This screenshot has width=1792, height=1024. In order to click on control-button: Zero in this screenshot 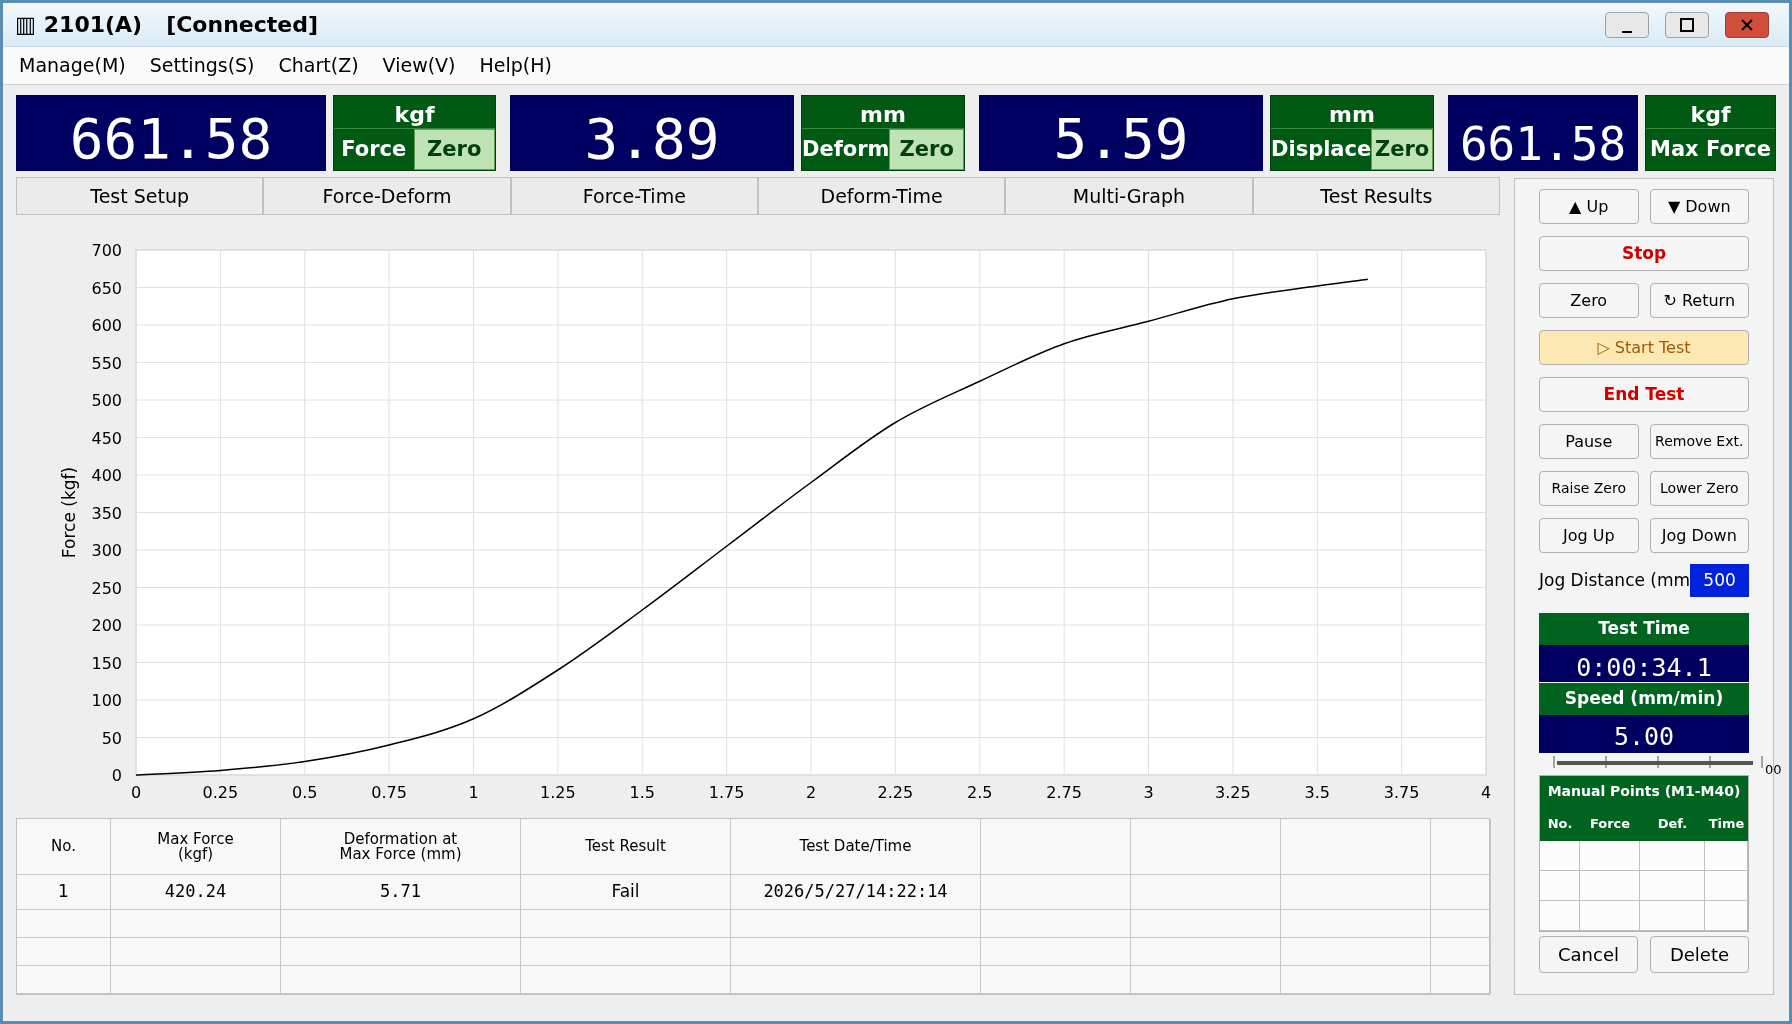, I will do `click(1589, 300)`.